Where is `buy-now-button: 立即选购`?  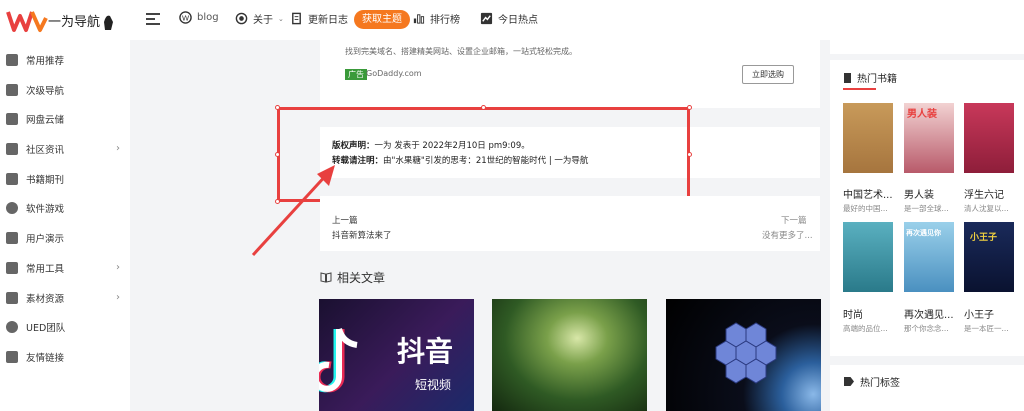
buy-now-button: 立即选购 is located at coordinates (768, 74).